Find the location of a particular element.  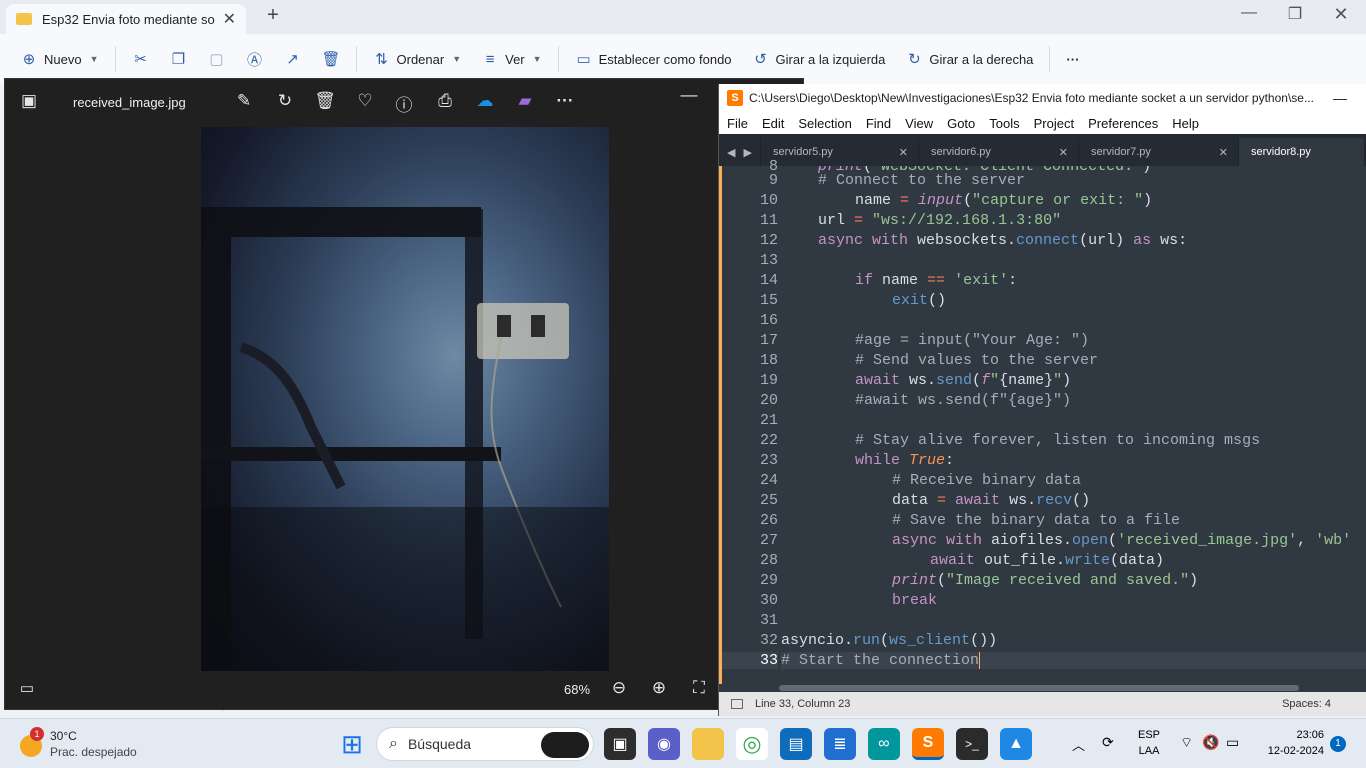

network-status-icon: ⟳ is located at coordinates (1108, 742).